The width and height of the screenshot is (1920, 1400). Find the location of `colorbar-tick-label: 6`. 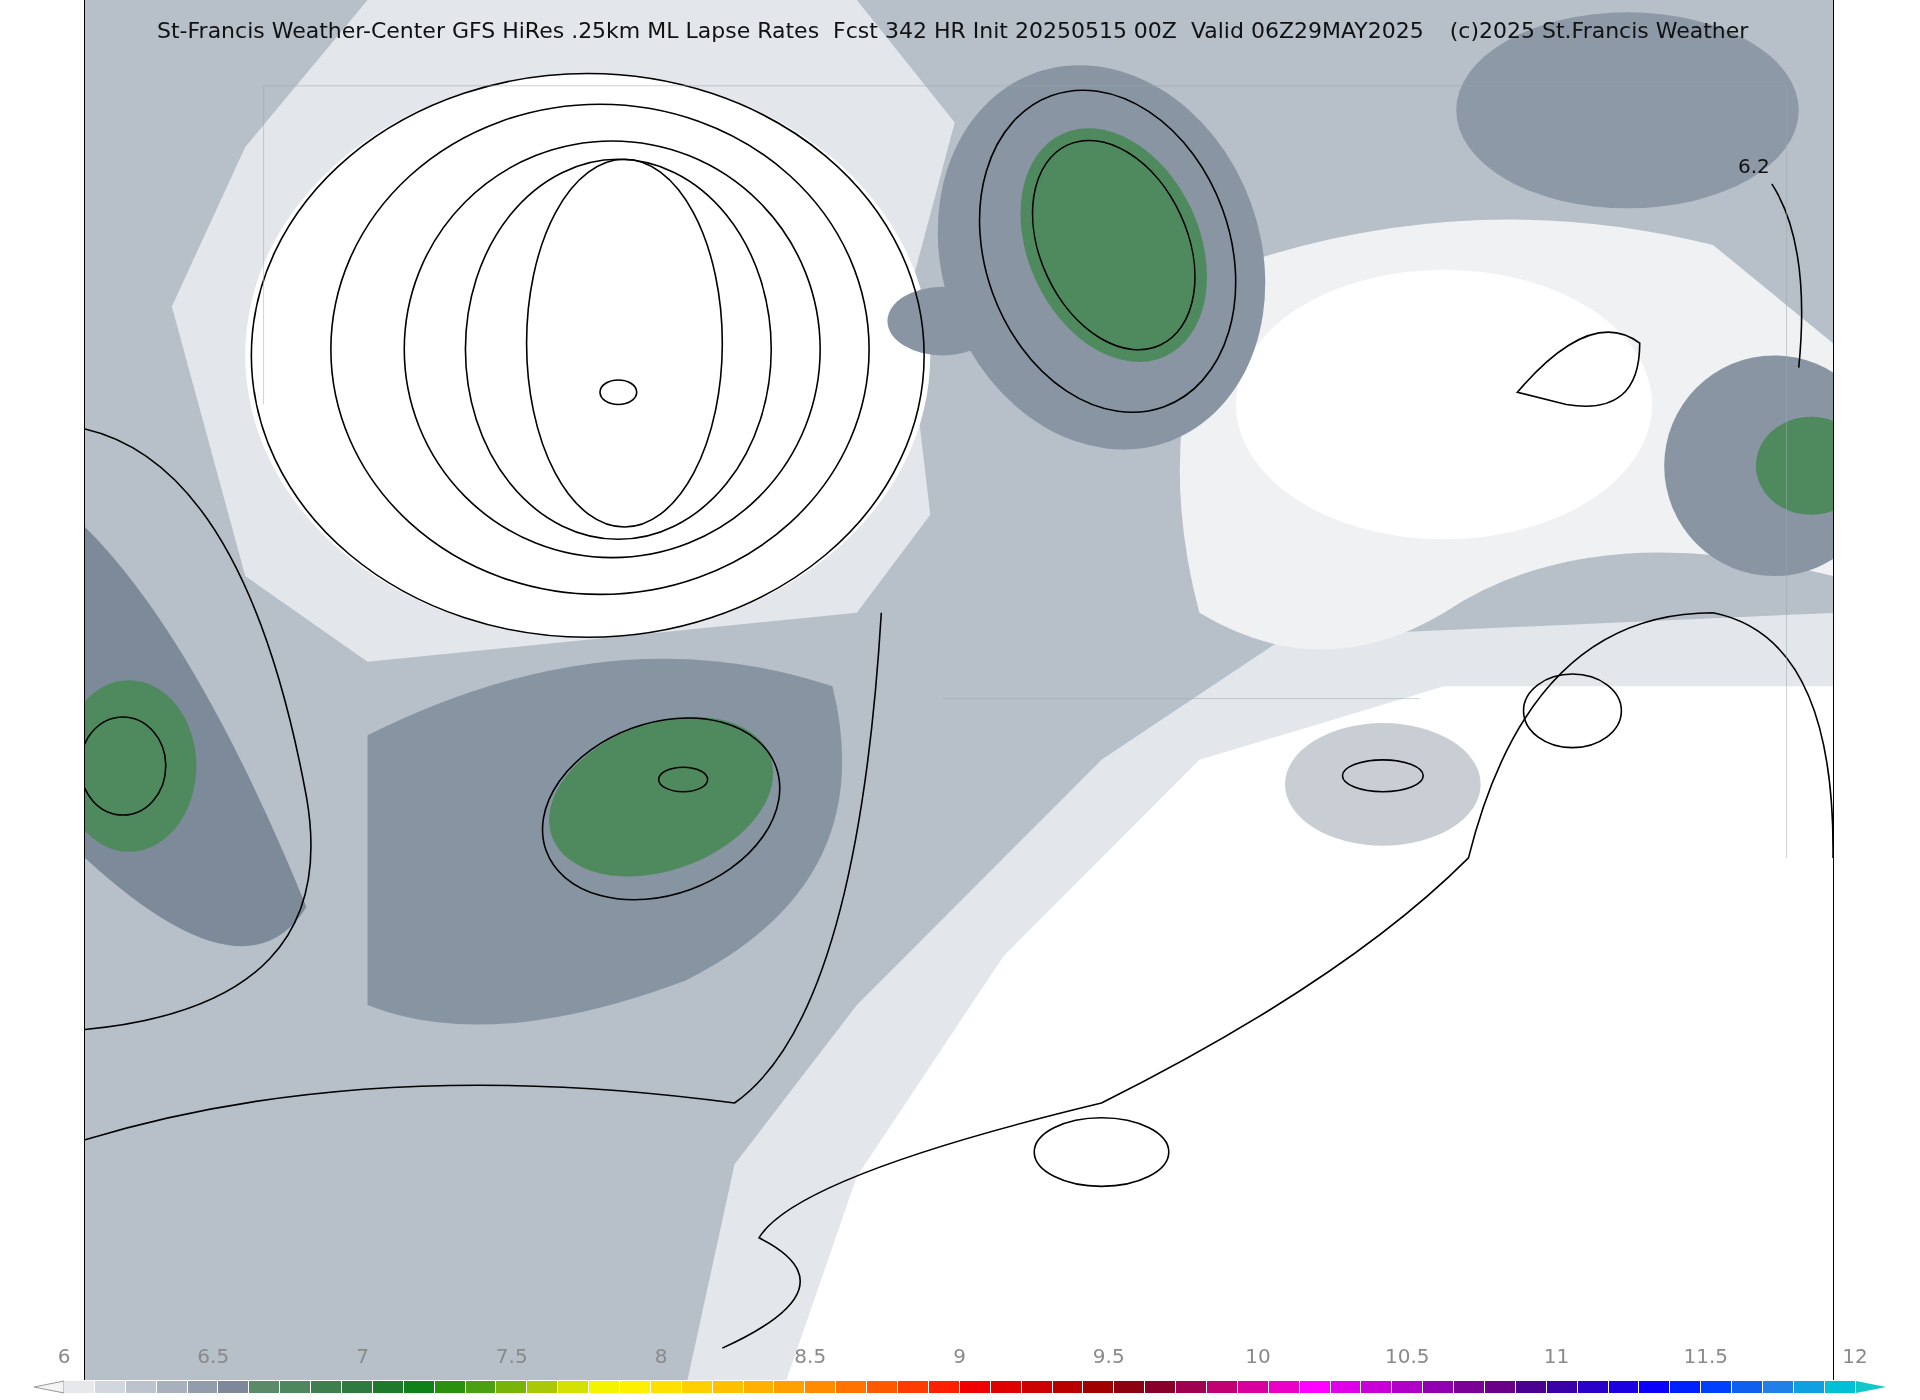

colorbar-tick-label: 6 is located at coordinates (64, 1356).